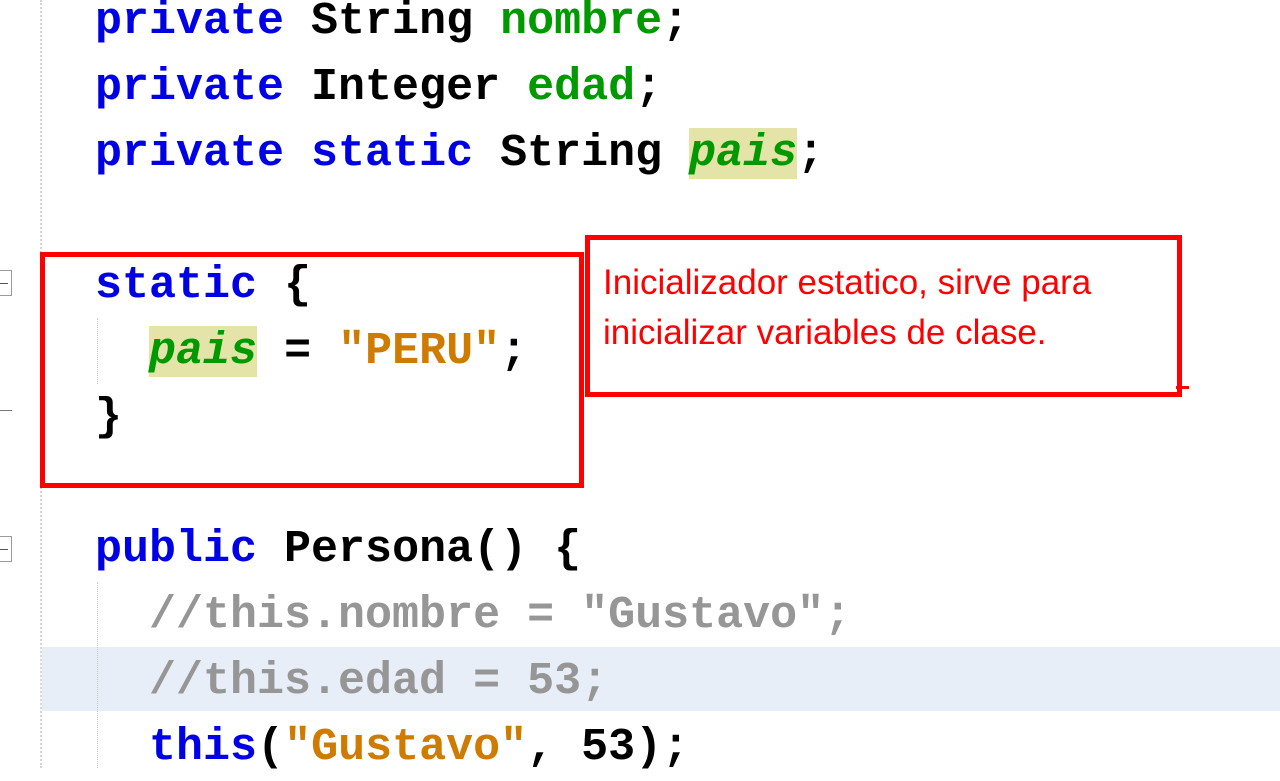  I want to click on comment: //this.edad = 53;, so click(379, 681).